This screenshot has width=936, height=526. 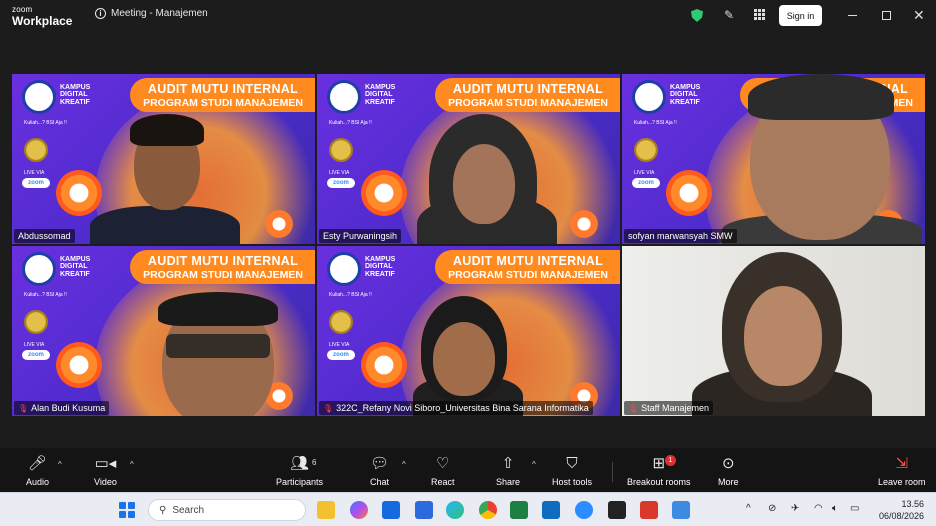 I want to click on search-icon: ⚲, so click(x=163, y=510).